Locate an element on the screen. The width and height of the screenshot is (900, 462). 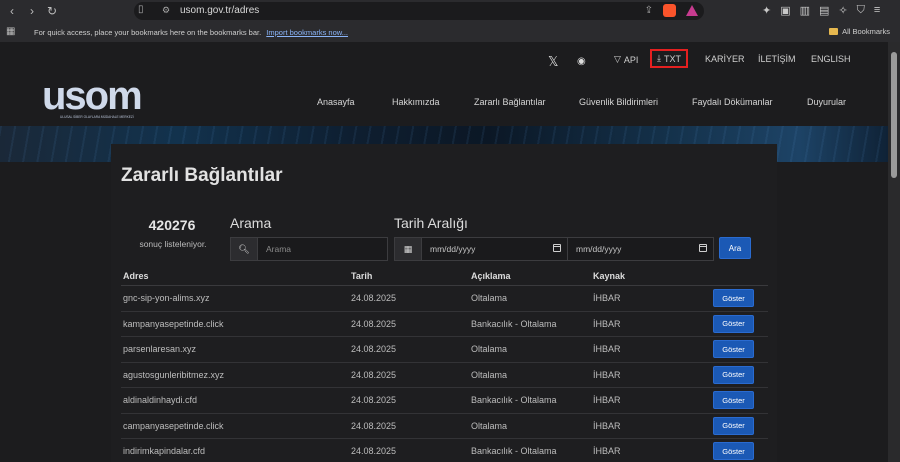
scrollbar is located at coordinates (894, 252).